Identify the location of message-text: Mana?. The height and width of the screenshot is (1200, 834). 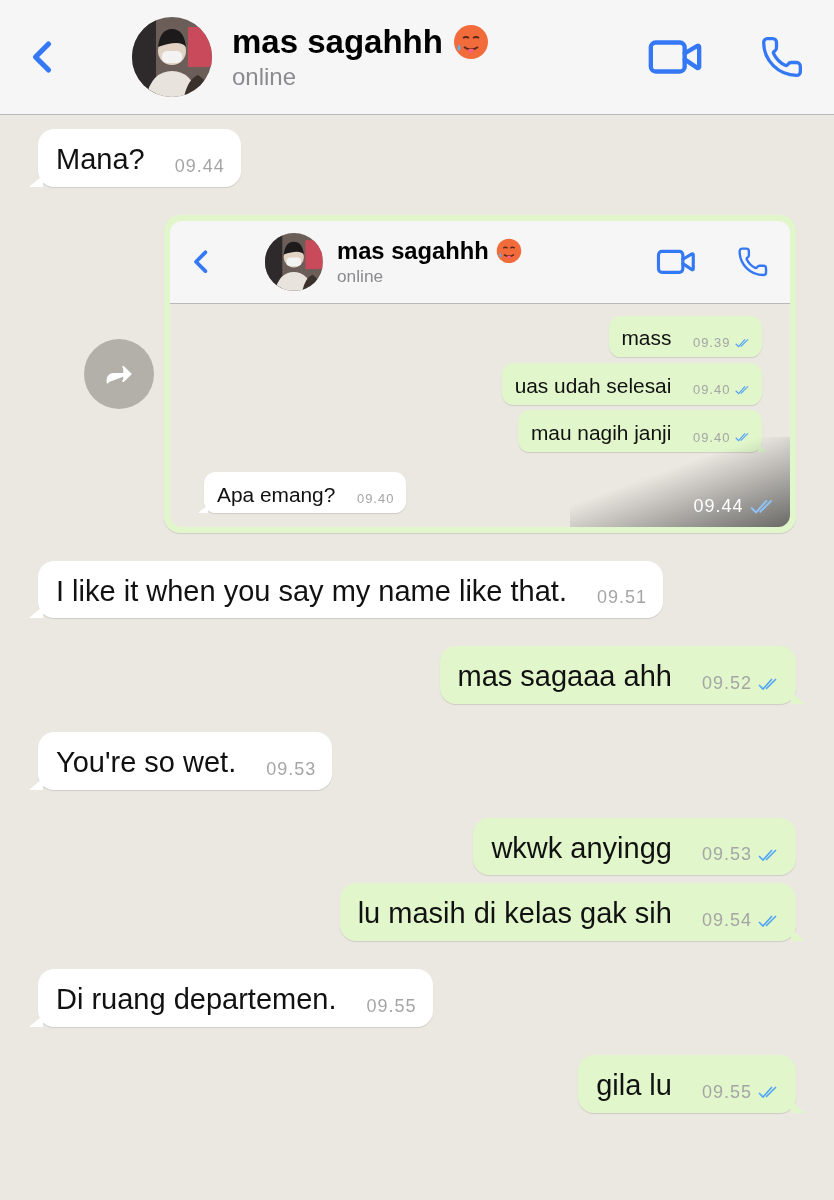
(100, 159).